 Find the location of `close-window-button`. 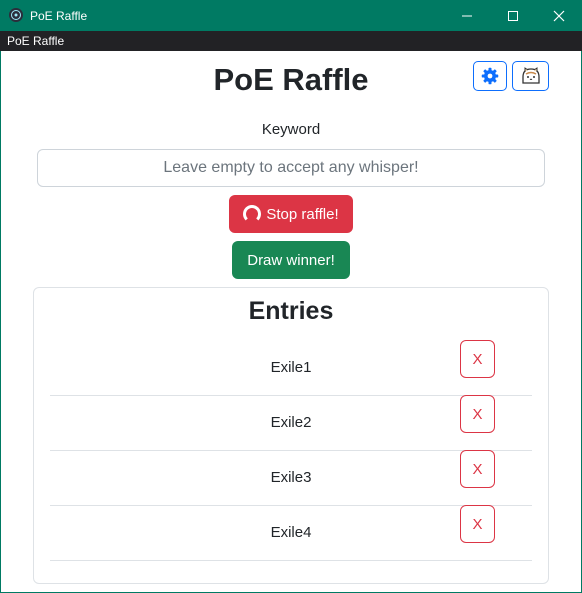

close-window-button is located at coordinates (559, 15).